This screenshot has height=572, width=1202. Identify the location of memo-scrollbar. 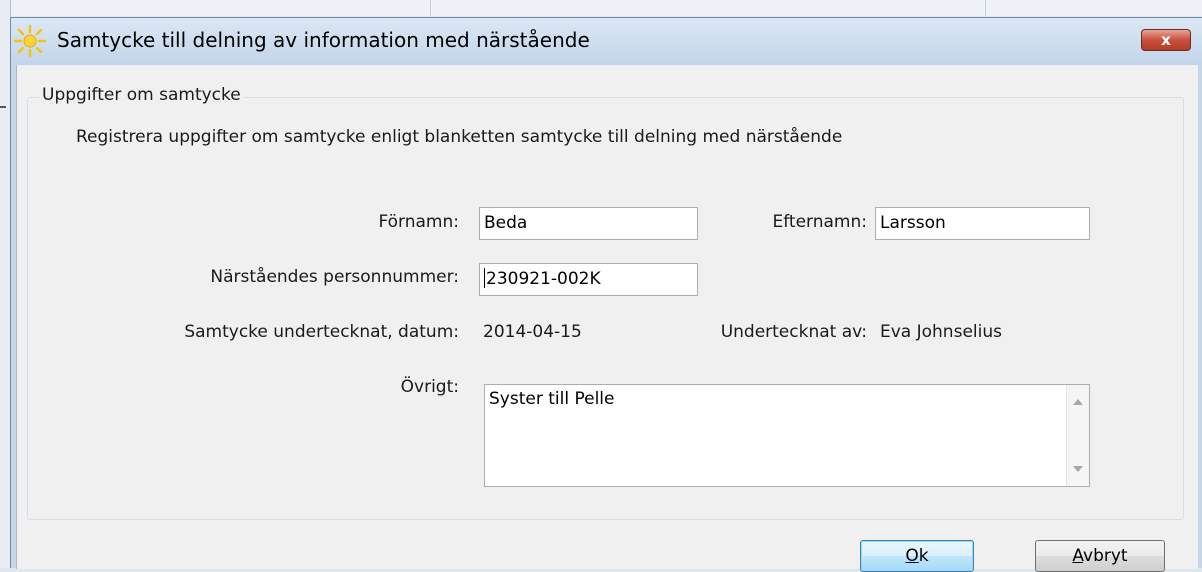
(1077, 435).